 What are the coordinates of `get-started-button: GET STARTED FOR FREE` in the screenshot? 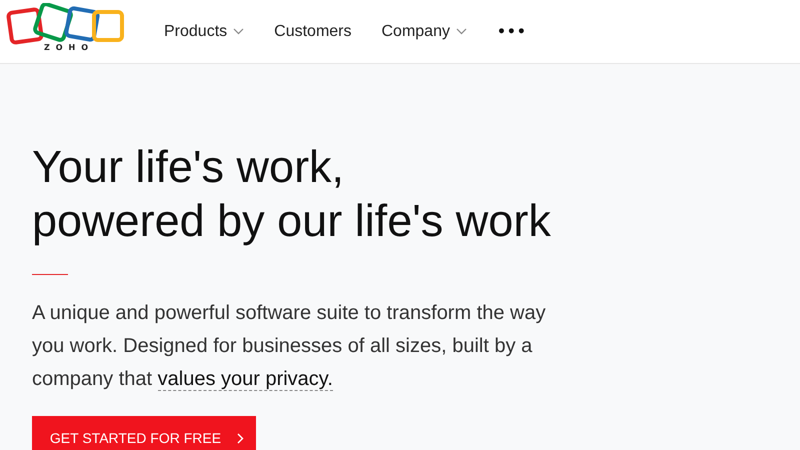 It's located at (144, 433).